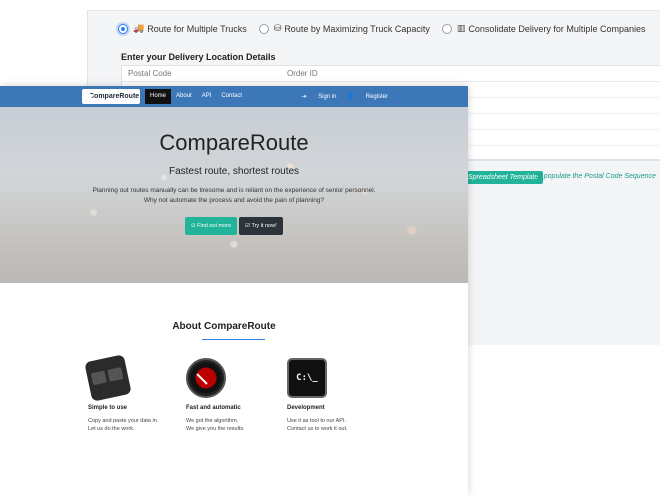 The image size is (660, 495). What do you see at coordinates (197, 28) in the screenshot?
I see `option-label: Route for Multiple Trucks` at bounding box center [197, 28].